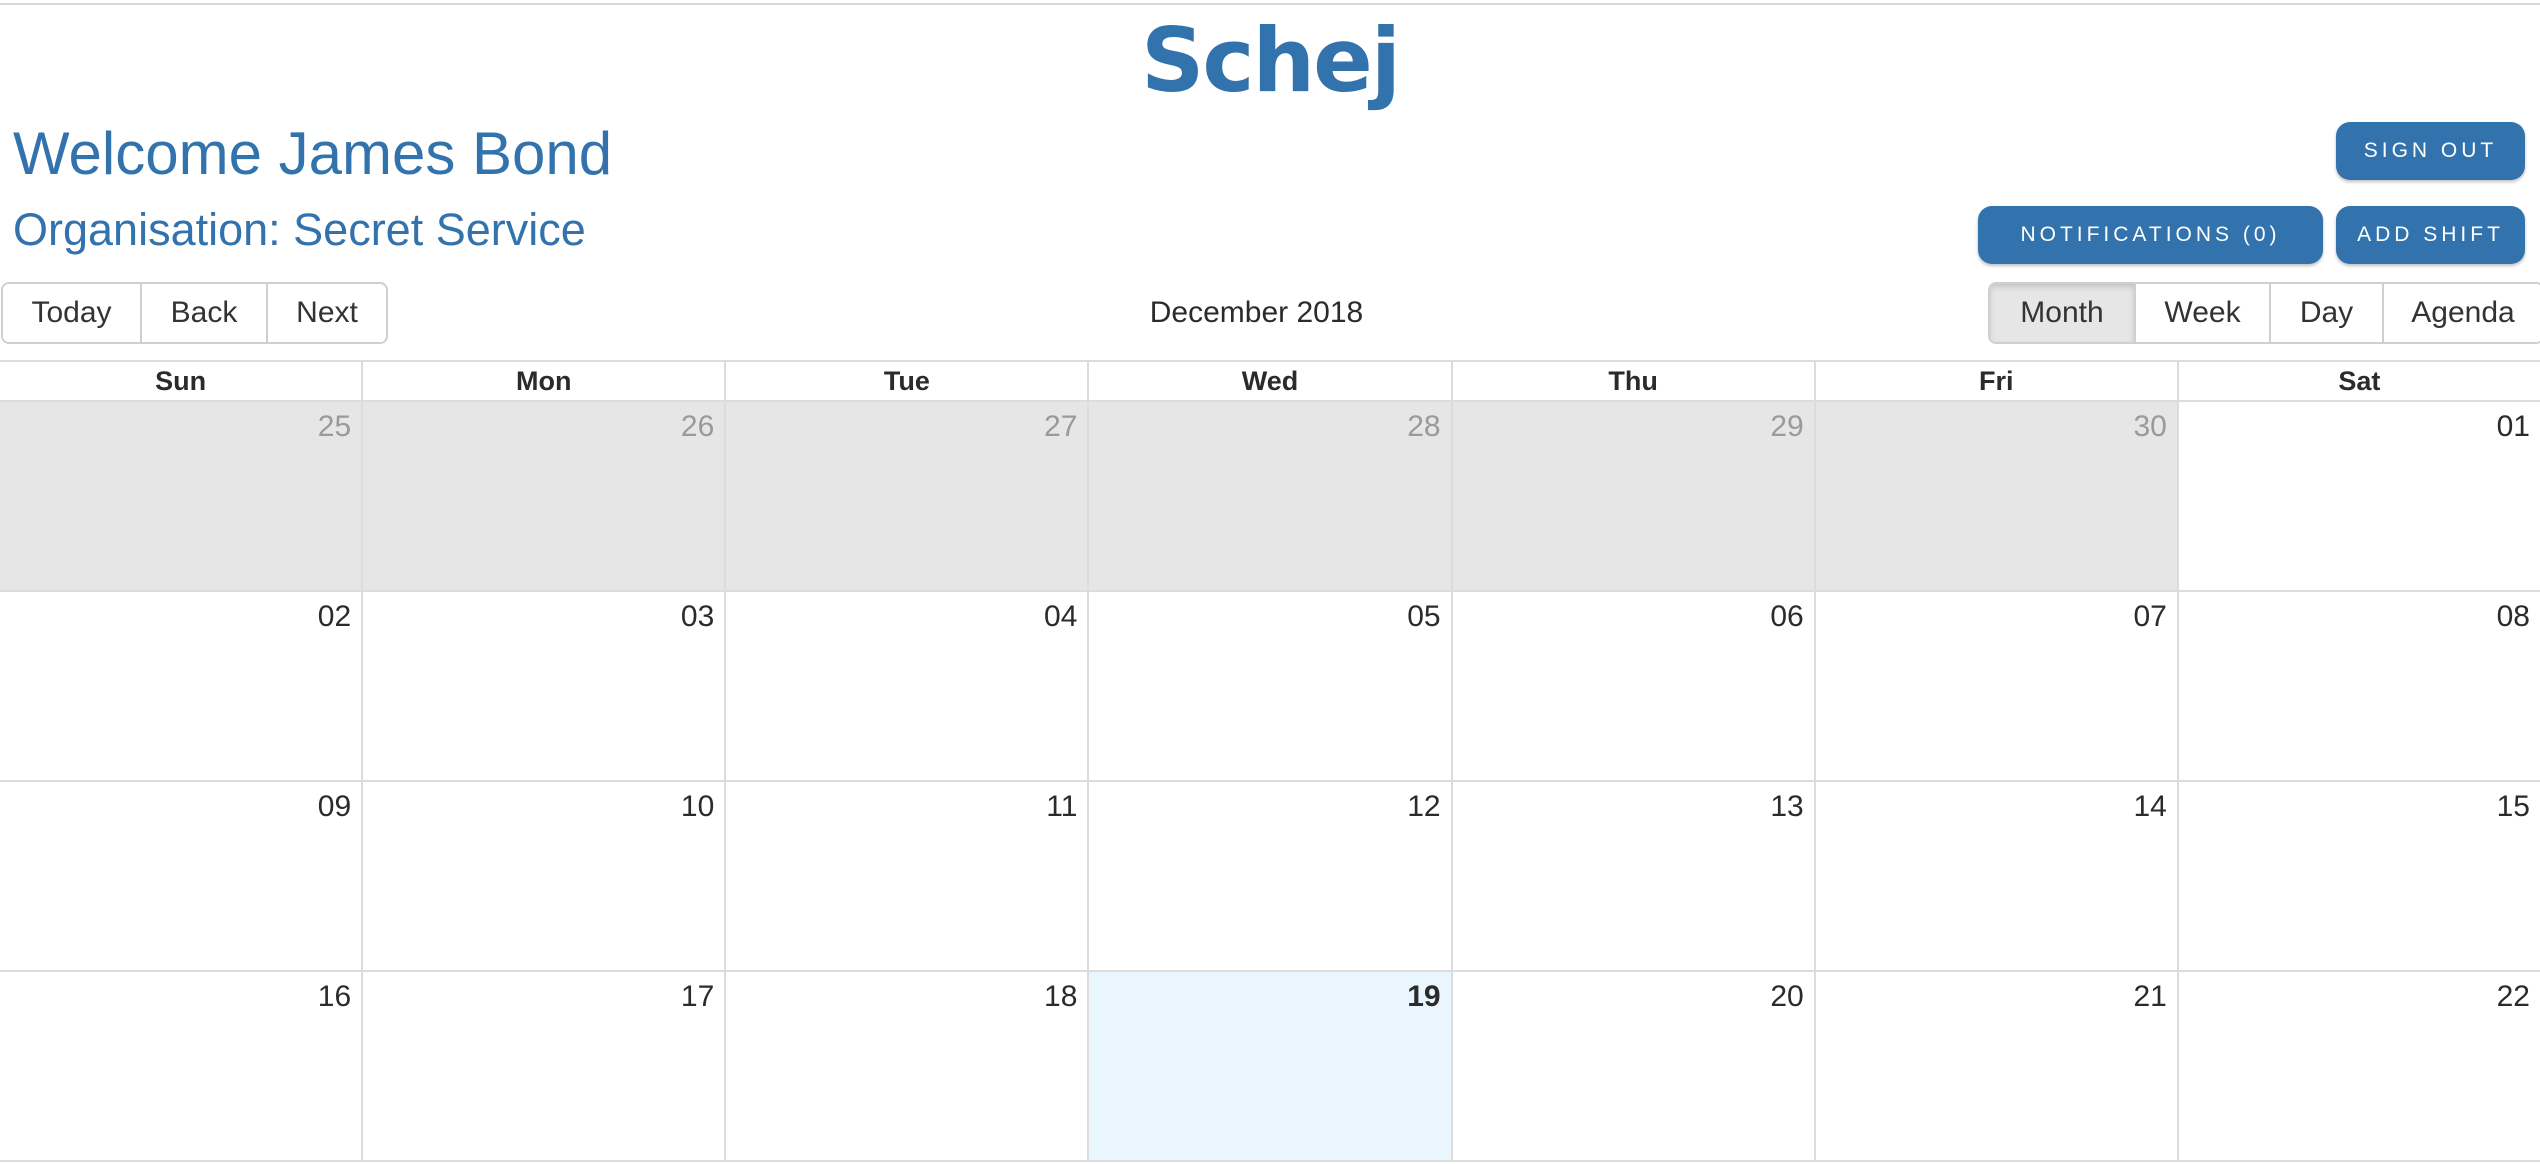 The image size is (2540, 1164). I want to click on month-label: December 2018, so click(1256, 312).